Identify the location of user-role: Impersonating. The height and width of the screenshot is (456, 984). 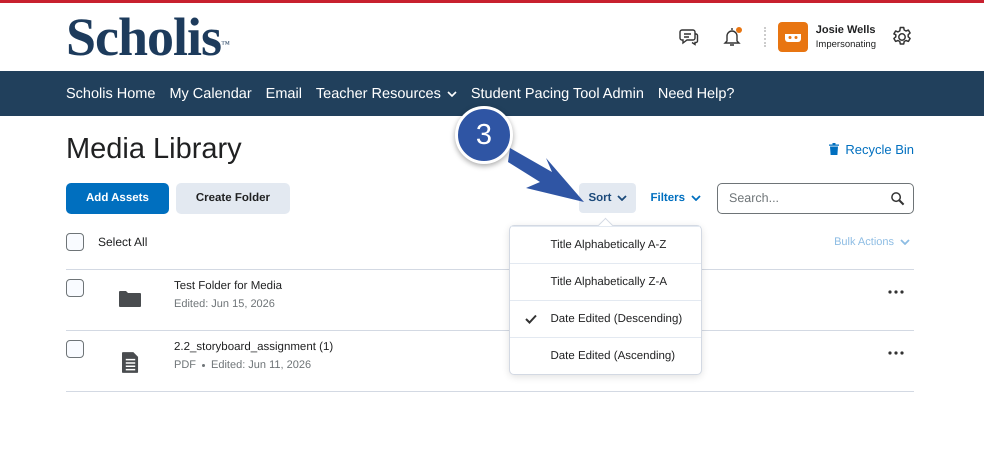
(846, 44).